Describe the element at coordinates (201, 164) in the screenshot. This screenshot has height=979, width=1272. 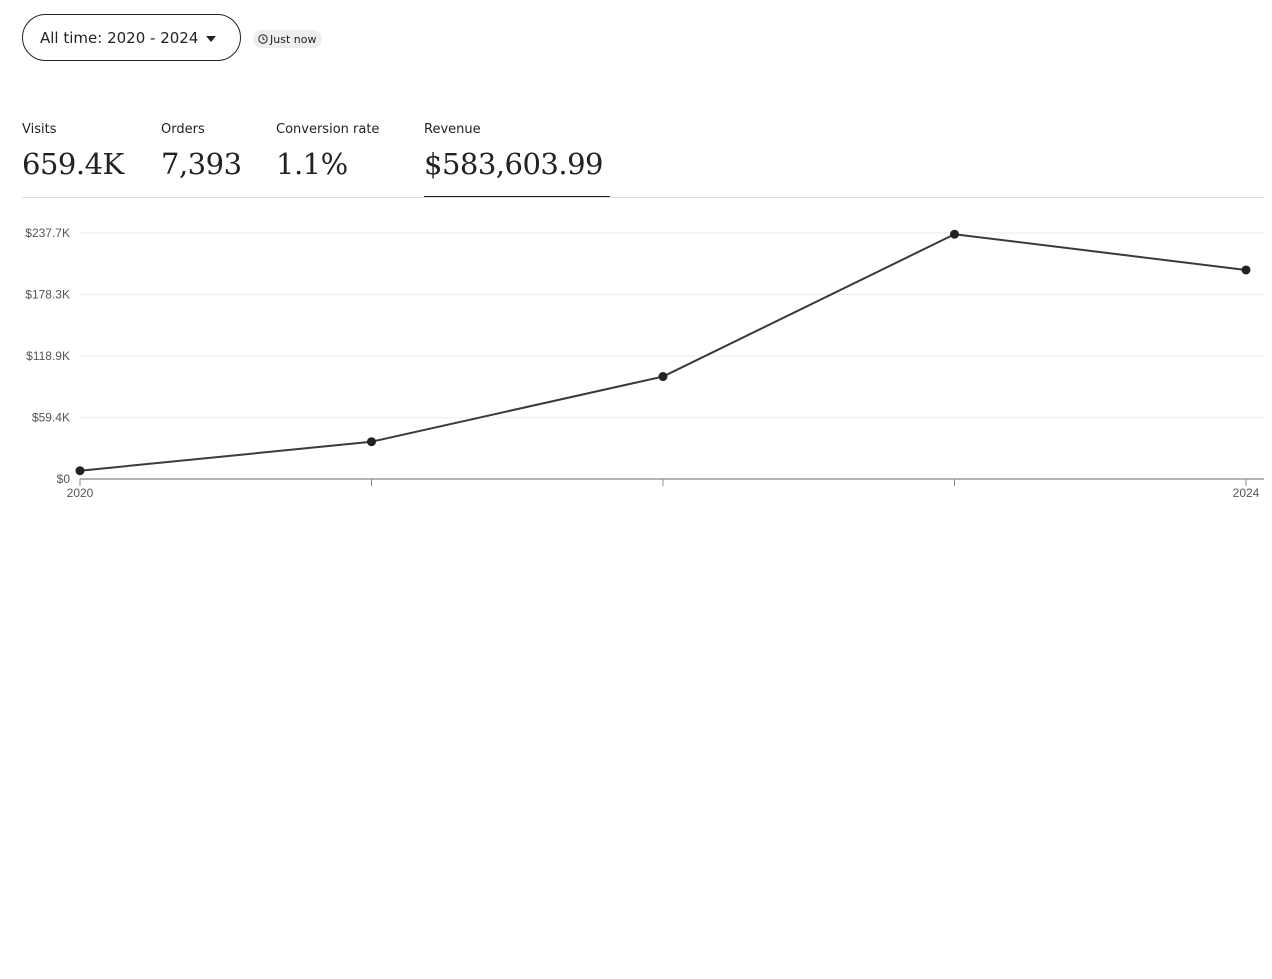
I see `metric-value: 7,393` at that location.